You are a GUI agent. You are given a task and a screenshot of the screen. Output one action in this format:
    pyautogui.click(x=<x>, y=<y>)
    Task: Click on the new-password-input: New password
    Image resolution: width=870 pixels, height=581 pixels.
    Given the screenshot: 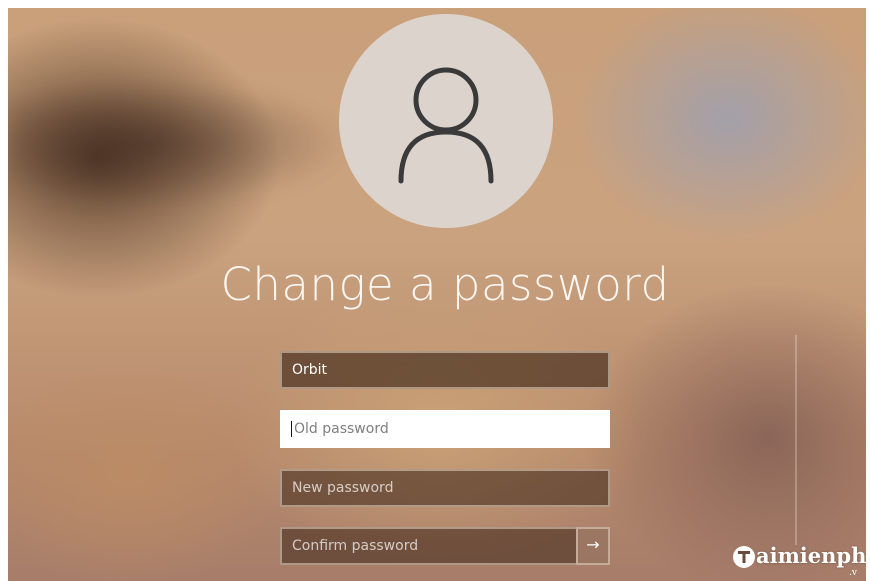 What is the action you would take?
    pyautogui.click(x=445, y=488)
    